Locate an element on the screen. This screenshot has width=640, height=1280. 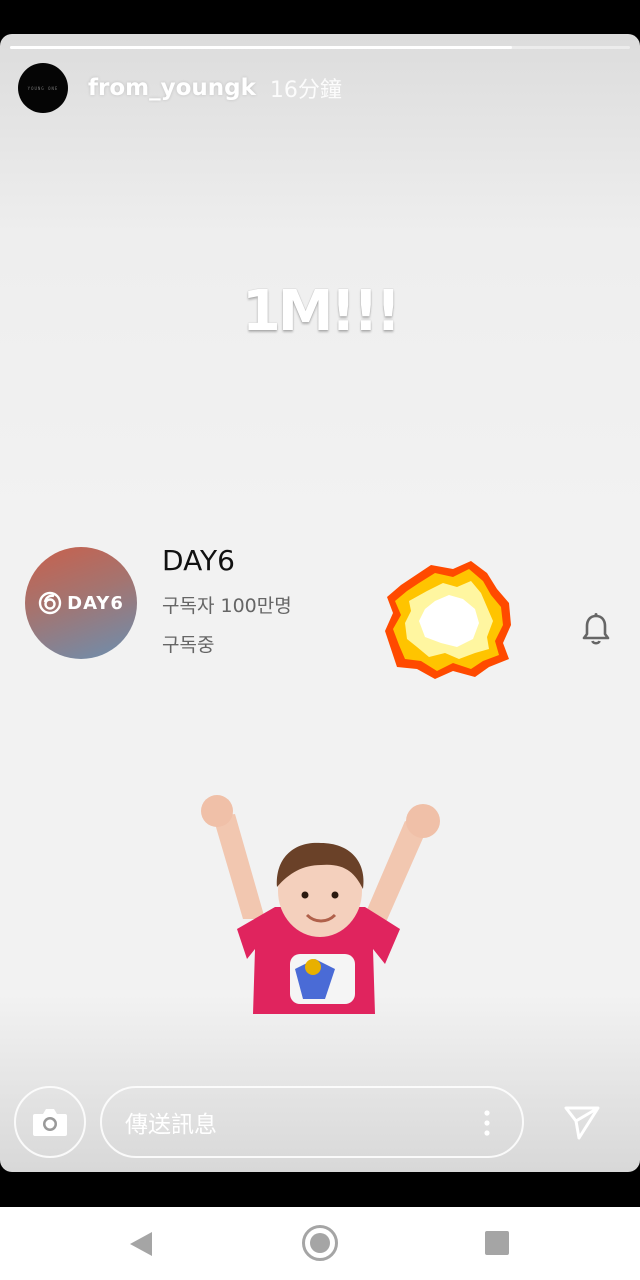
story-progress-bar is located at coordinates (320, 47).